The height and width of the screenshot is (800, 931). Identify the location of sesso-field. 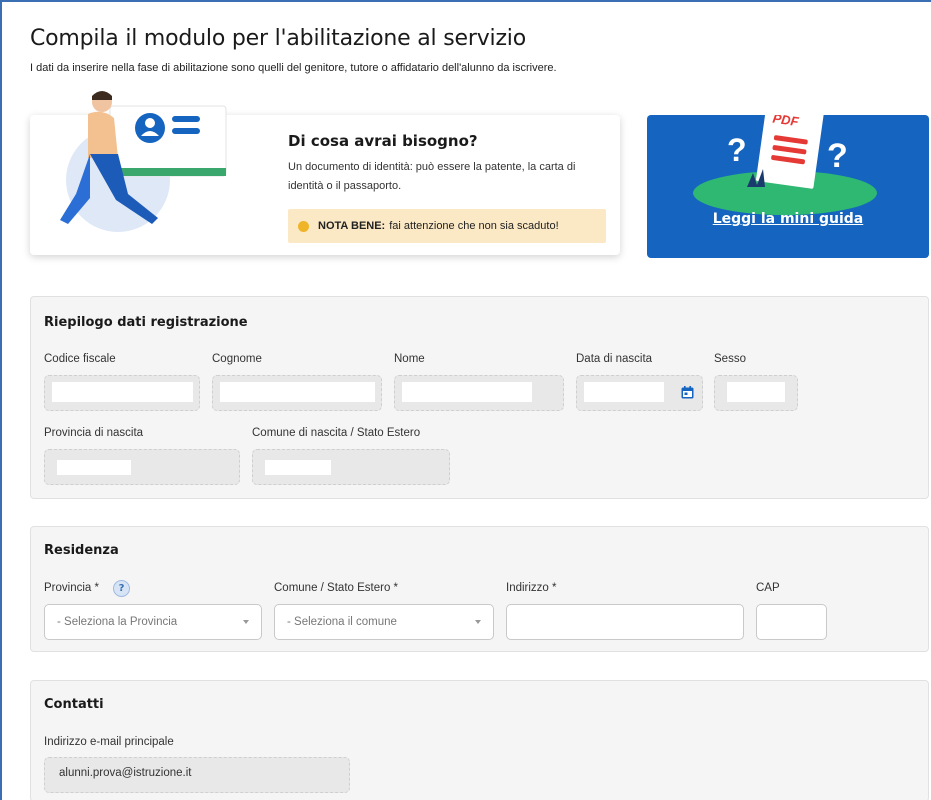
(756, 393).